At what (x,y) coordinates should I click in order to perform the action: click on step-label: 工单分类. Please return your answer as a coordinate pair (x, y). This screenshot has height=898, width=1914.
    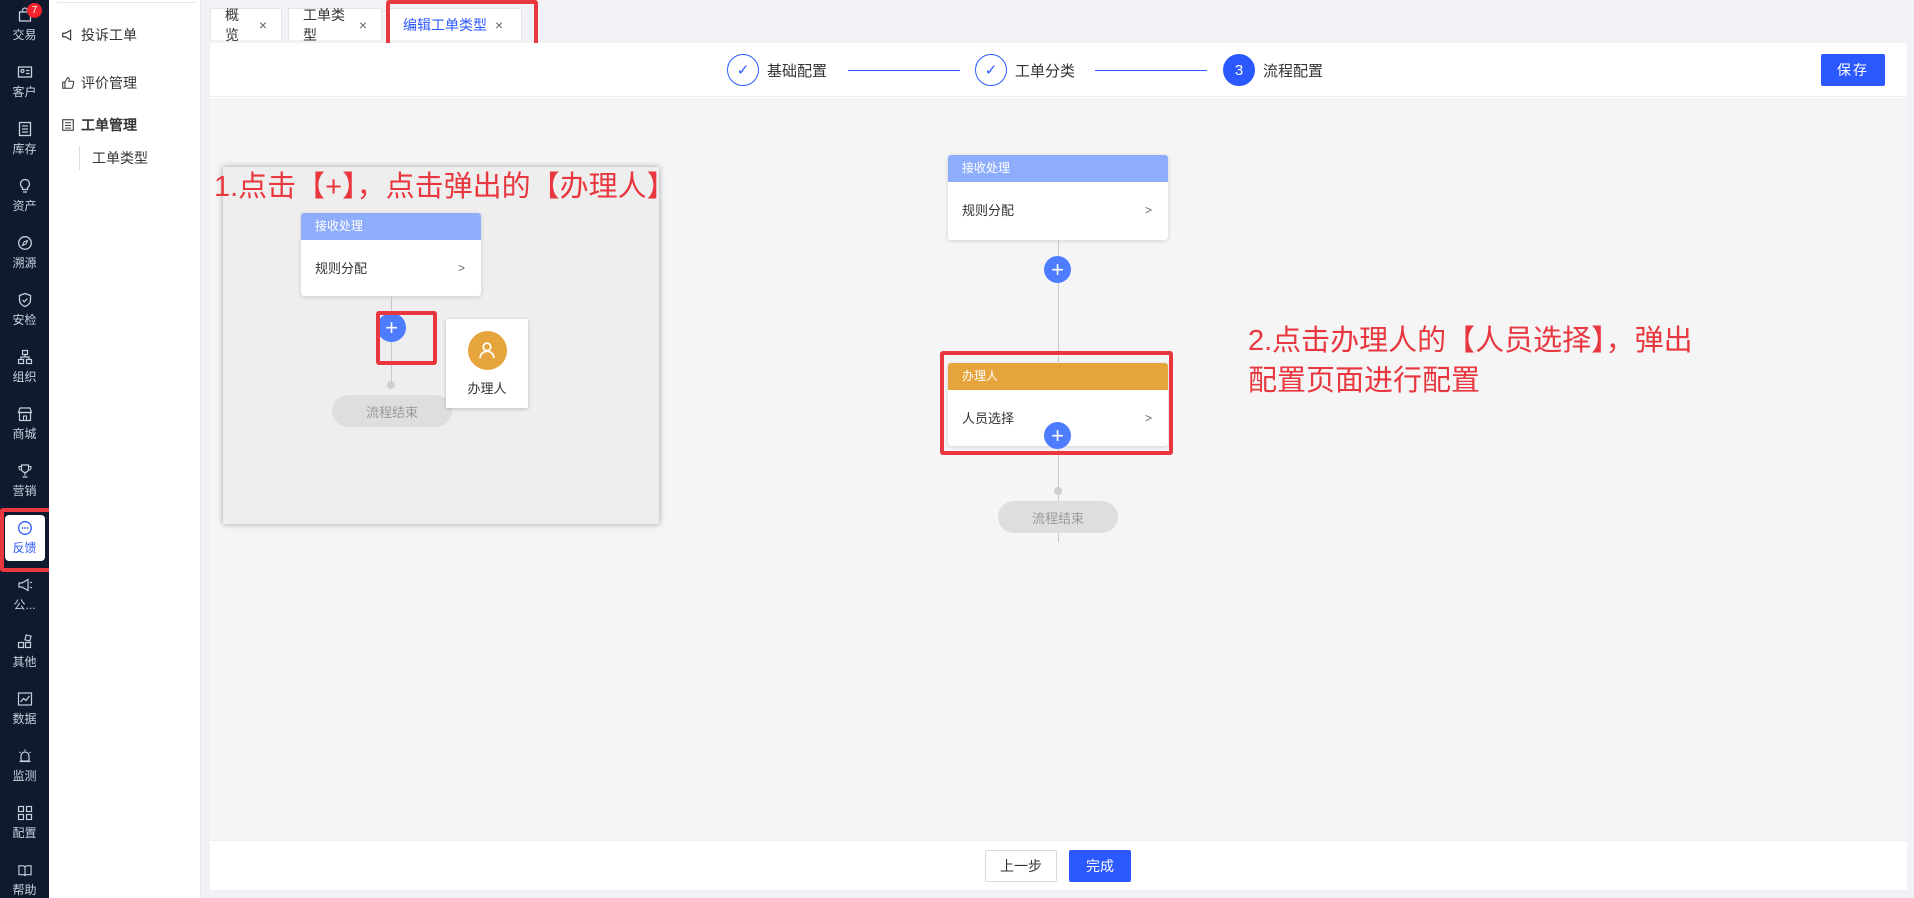
    Looking at the image, I should click on (1045, 71).